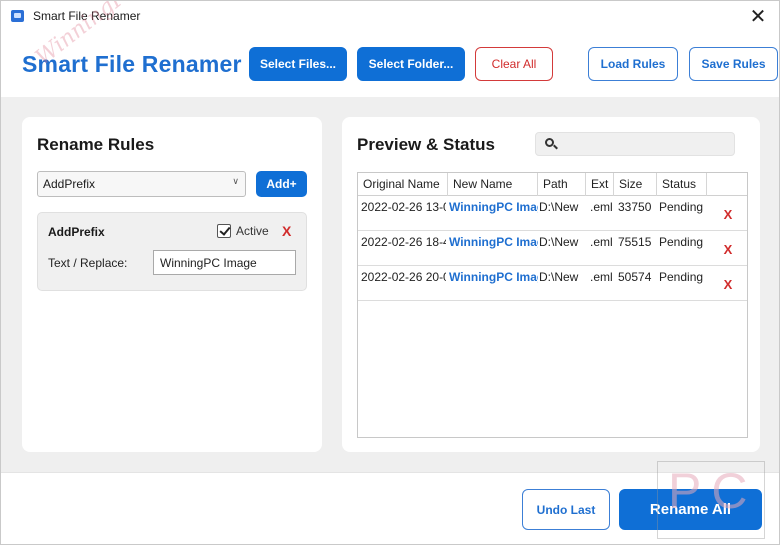 Image resolution: width=780 pixels, height=545 pixels. Describe the element at coordinates (281, 184) in the screenshot. I see `add-rule-button: Add+` at that location.